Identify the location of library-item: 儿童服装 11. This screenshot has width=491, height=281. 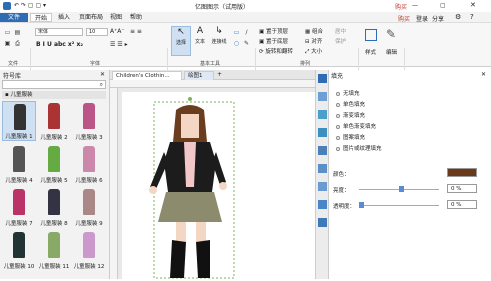
(54, 250).